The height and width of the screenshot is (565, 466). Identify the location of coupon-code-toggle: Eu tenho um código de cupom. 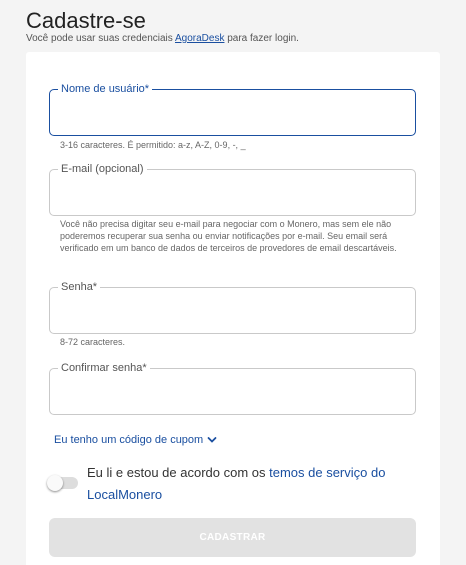
(136, 440).